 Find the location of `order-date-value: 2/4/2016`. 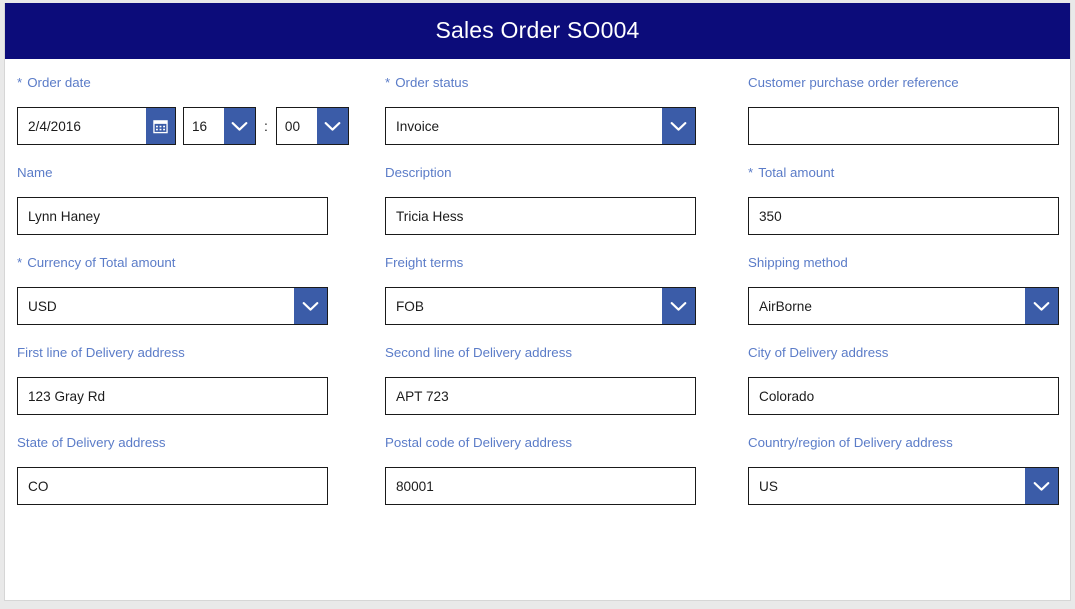

order-date-value: 2/4/2016 is located at coordinates (82, 126).